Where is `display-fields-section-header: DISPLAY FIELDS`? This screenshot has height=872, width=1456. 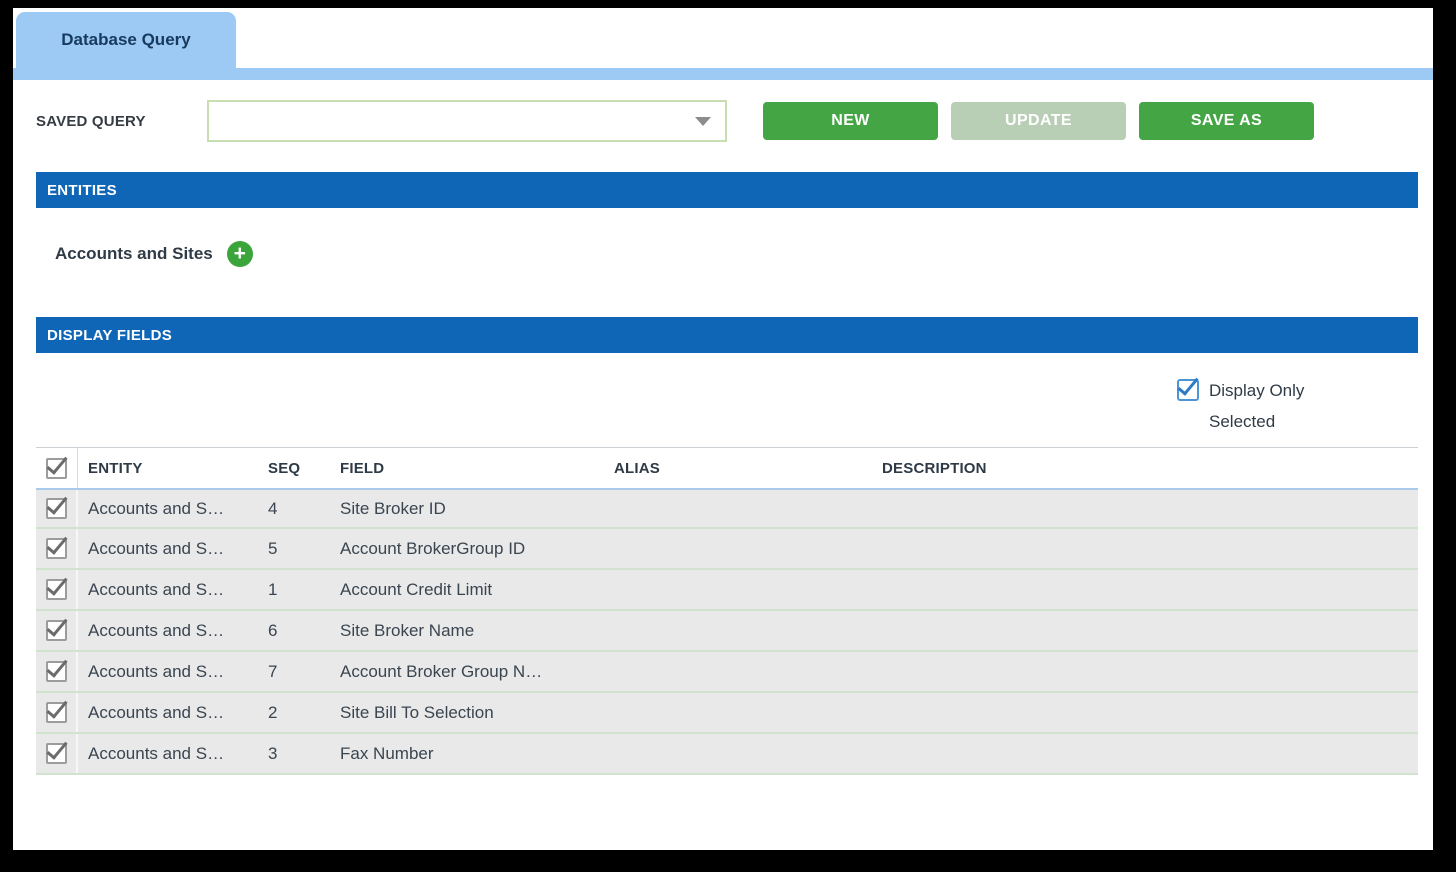
display-fields-section-header: DISPLAY FIELDS is located at coordinates (727, 335).